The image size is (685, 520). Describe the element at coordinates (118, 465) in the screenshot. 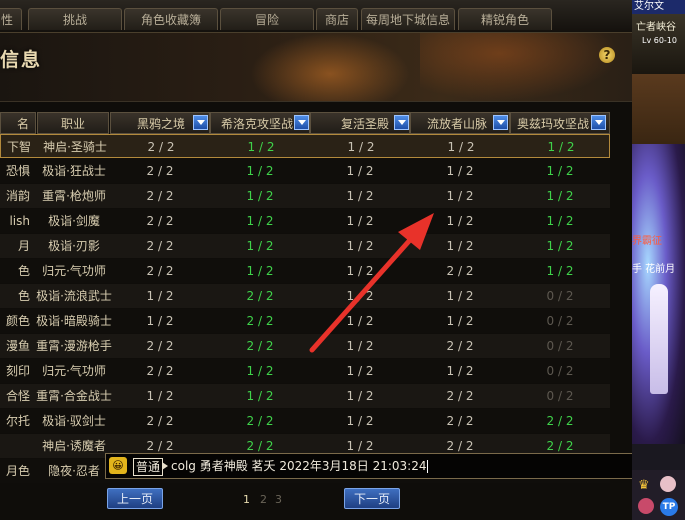

I see `chat-emote-icon: 😀` at that location.